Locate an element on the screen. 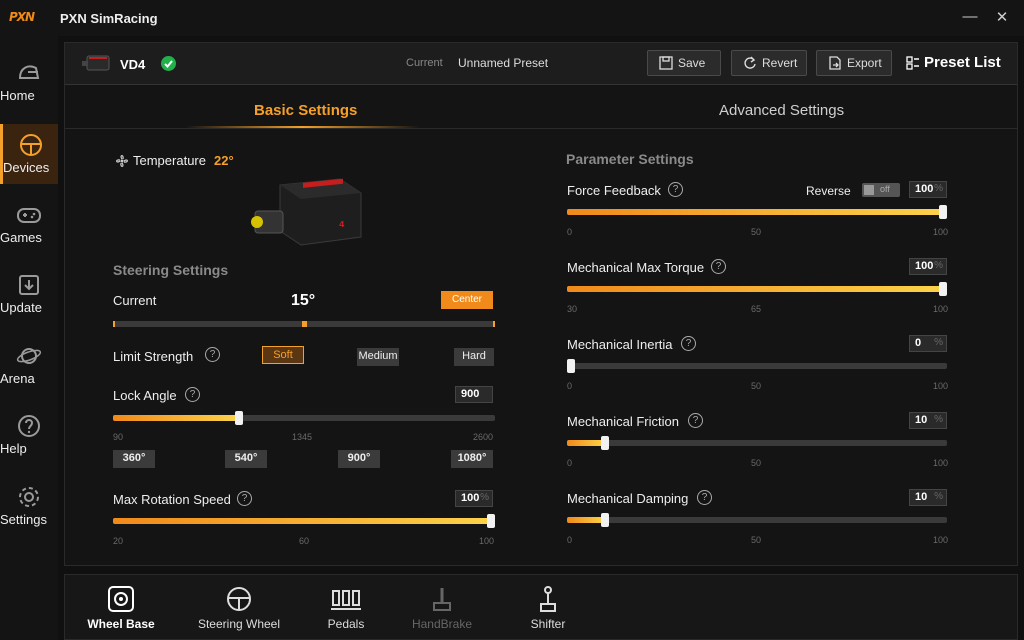 The width and height of the screenshot is (1024, 640). tick-label: 2600 is located at coordinates (483, 437).